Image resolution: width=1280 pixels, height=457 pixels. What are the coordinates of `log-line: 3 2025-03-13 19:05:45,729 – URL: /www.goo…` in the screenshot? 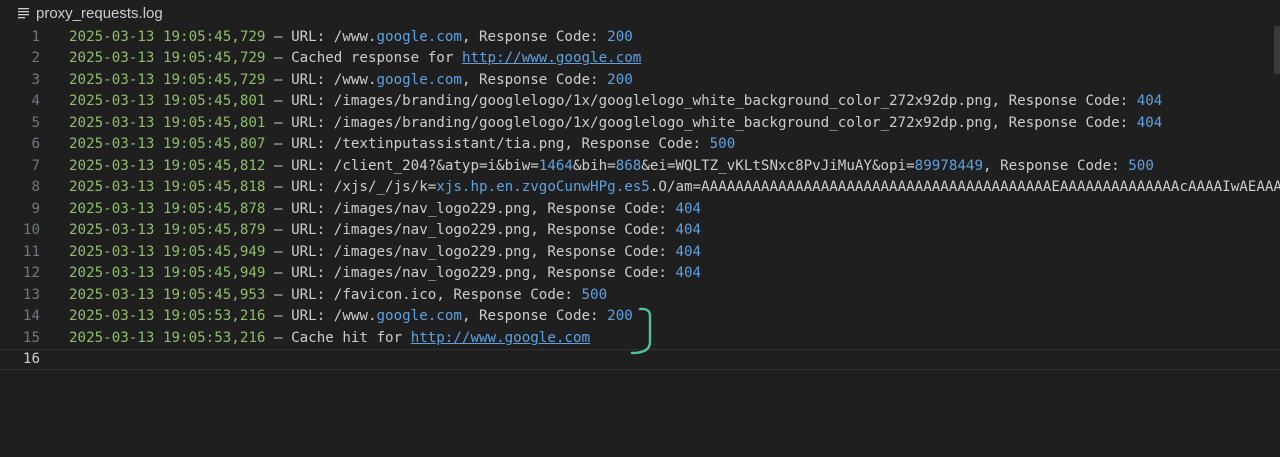 It's located at (640, 80).